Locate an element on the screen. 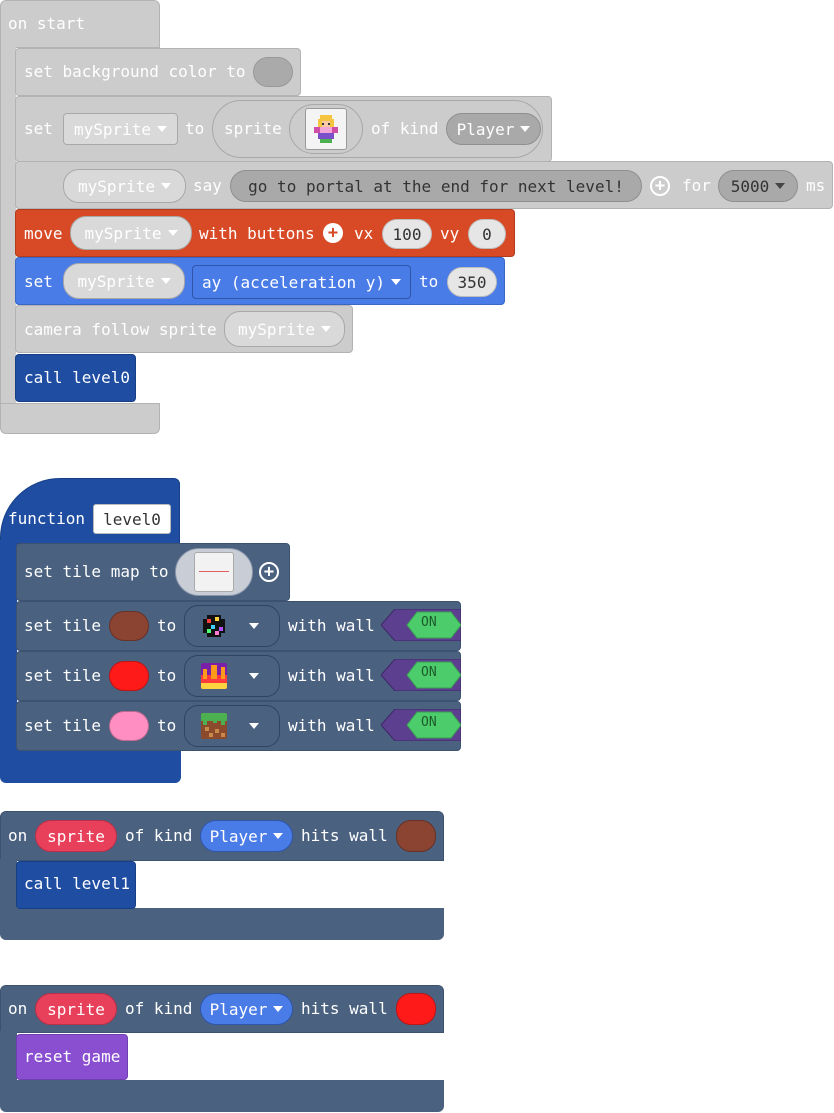 Image resolution: width=834 pixels, height=1113 pixels. function-name-input: level0 is located at coordinates (132, 519).